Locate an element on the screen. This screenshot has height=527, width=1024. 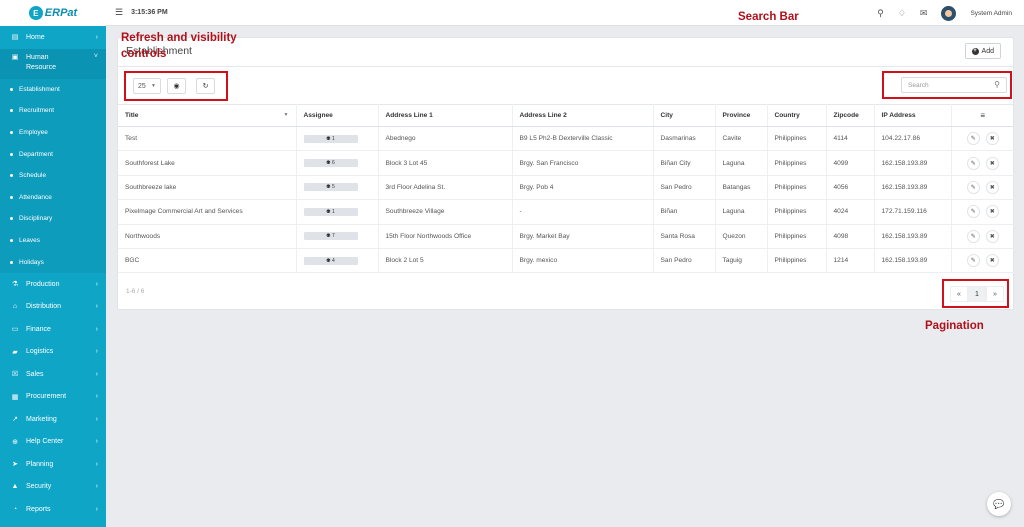
sort-caret-icon: ▼ is located at coordinates (286, 115).